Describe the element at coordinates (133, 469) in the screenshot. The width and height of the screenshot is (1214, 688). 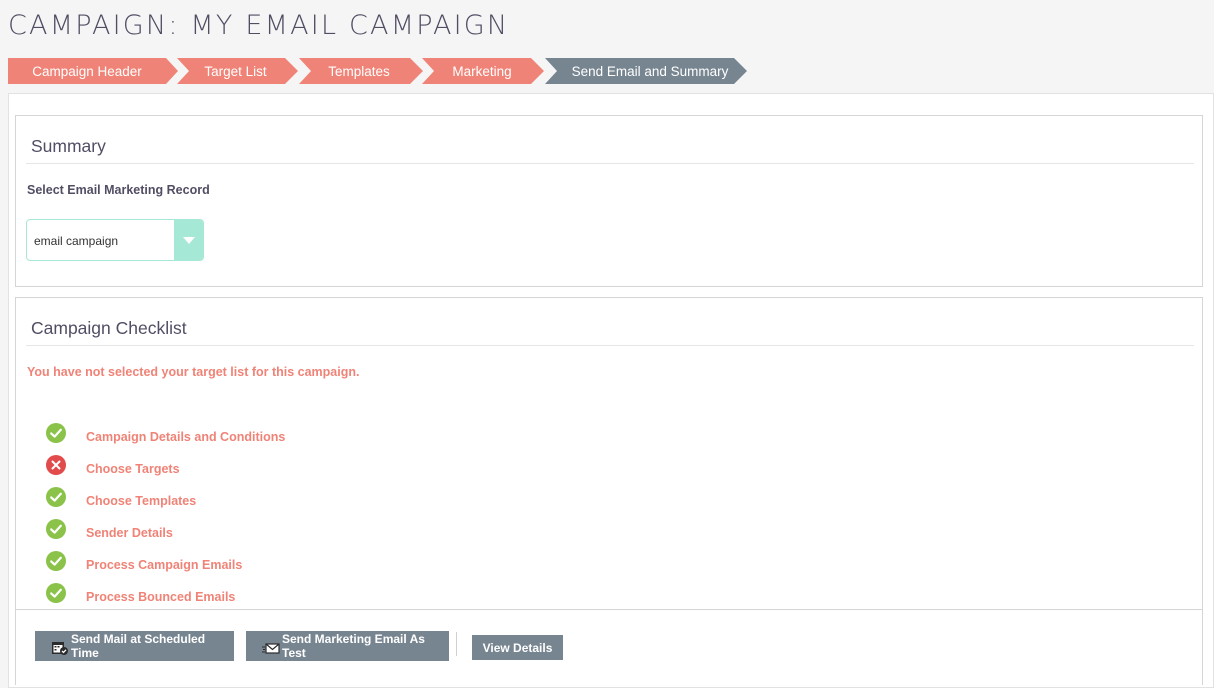
I see `checklist-item-label: Choose Targets` at that location.